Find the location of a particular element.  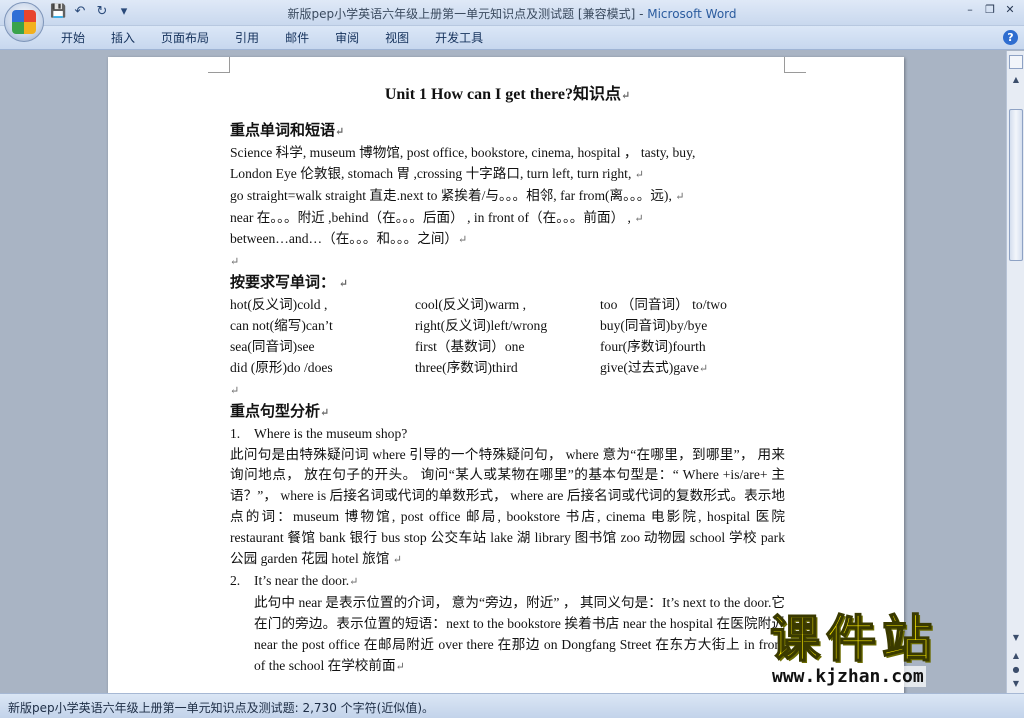

list-item: 1. Where is the museum shop? is located at coordinates (319, 433).